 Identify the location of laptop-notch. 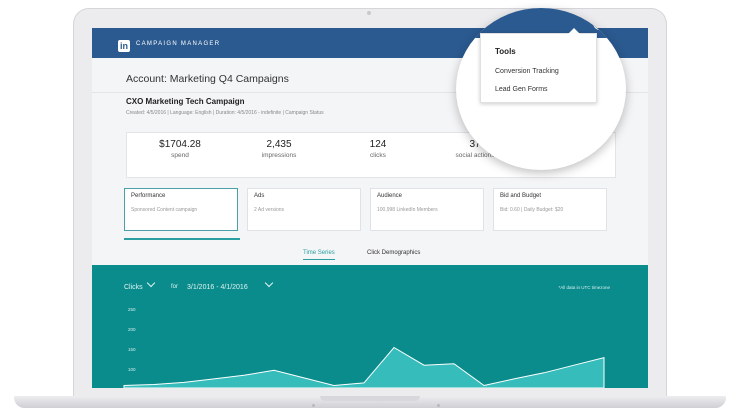
(370, 398).